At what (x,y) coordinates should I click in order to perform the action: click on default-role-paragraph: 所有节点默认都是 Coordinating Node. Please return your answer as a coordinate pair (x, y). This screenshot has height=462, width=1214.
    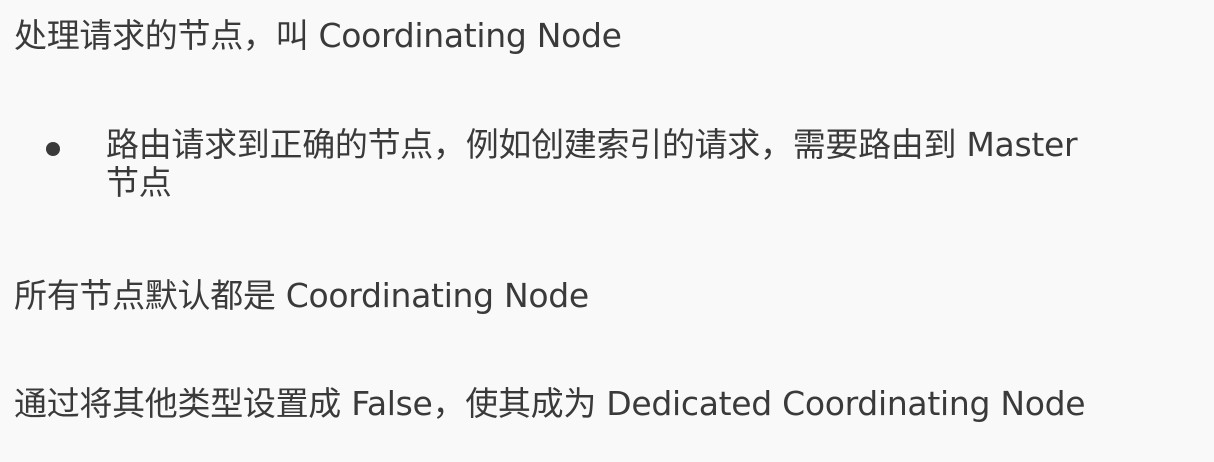
    Looking at the image, I should click on (301, 295).